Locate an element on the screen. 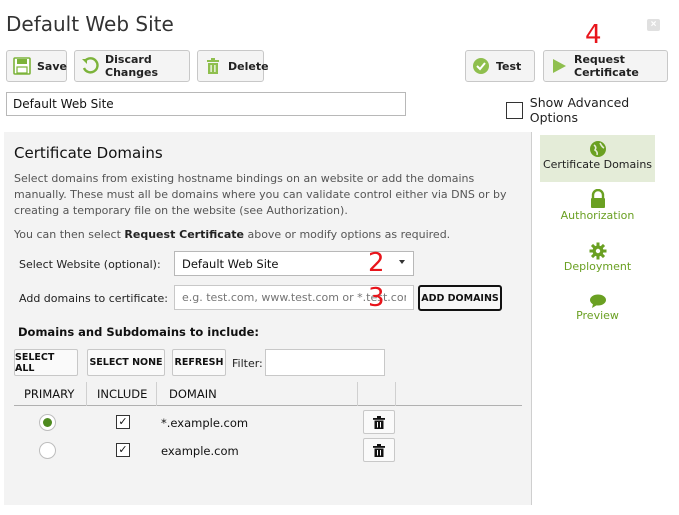 The width and height of the screenshot is (679, 515). header-include: INCLUDE is located at coordinates (122, 394).